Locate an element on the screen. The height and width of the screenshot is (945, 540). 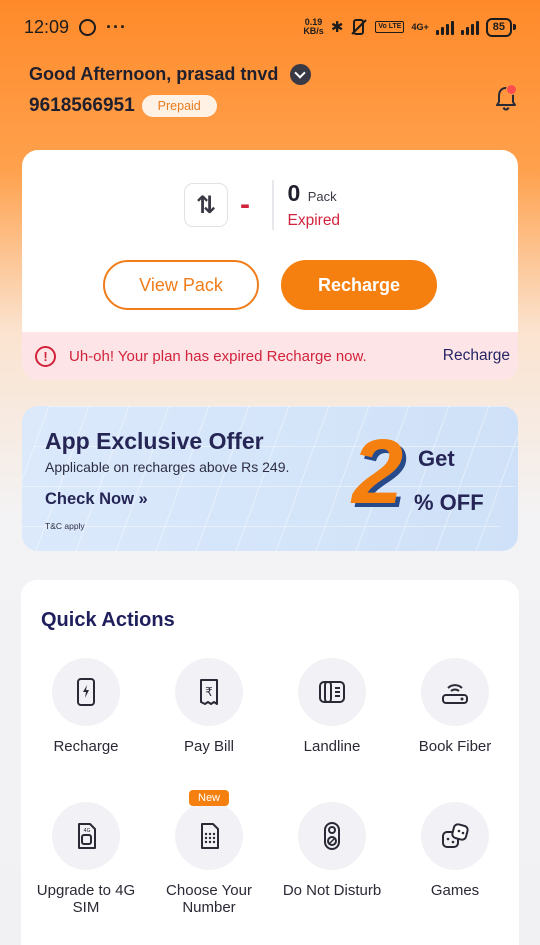
account-switcher: Good Afternoon, prasad tnvd is located at coordinates (170, 74).